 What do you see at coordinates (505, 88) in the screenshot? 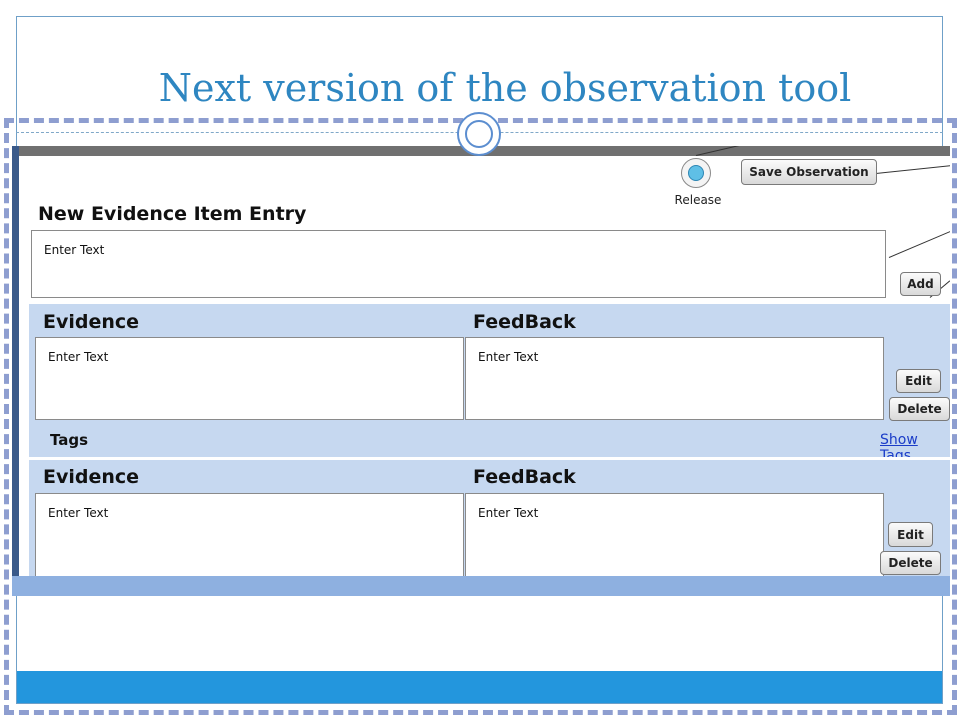
I see `slide-title: Next version of the observation tool` at bounding box center [505, 88].